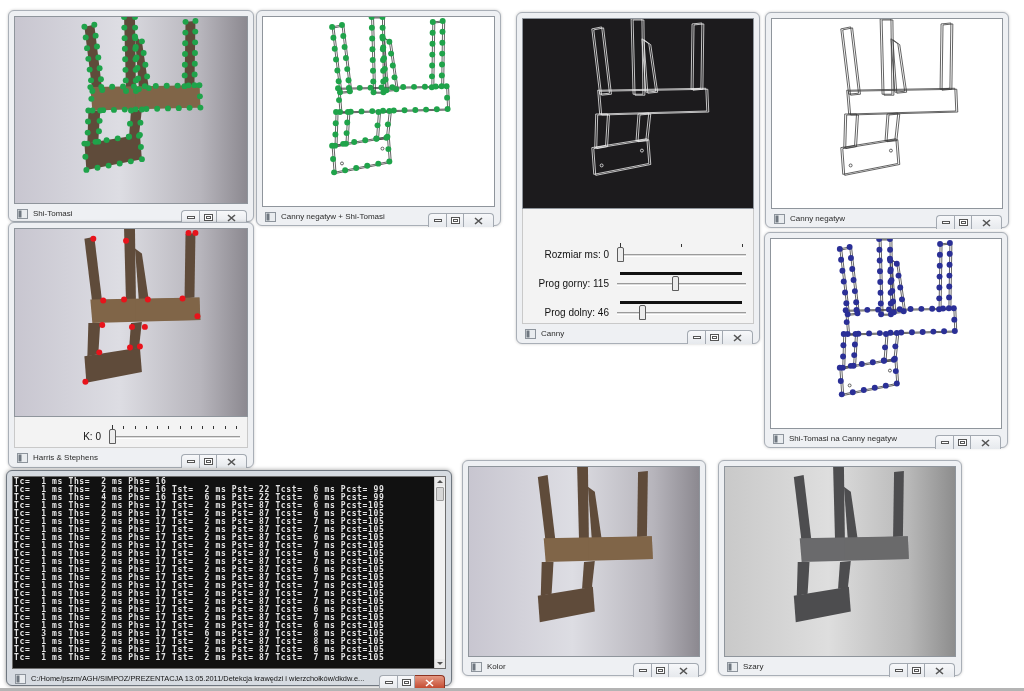  I want to click on window-title: Kolor, so click(496, 666).